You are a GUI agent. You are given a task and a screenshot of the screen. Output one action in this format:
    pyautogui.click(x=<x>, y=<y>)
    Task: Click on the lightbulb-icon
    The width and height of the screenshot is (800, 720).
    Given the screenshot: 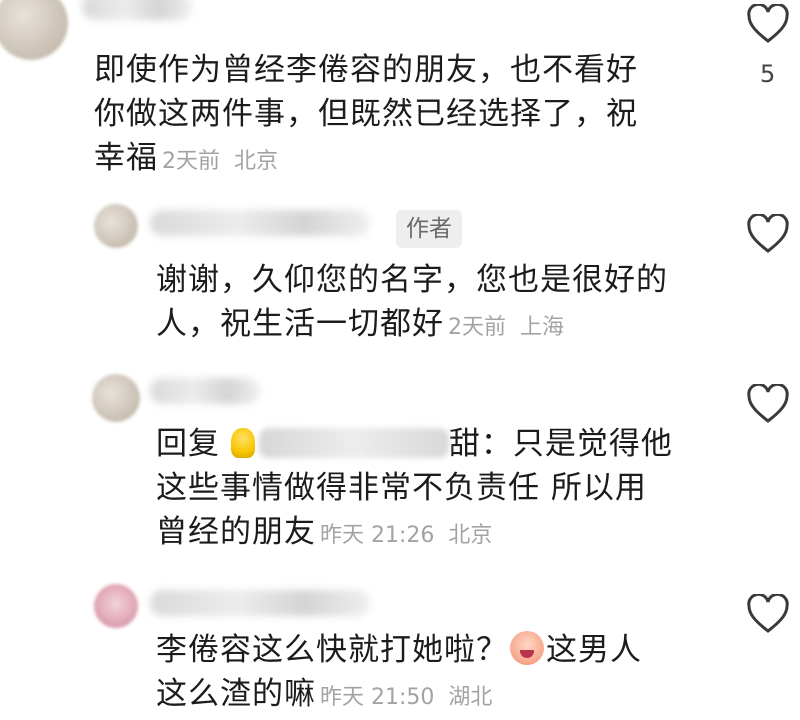 What is the action you would take?
    pyautogui.click(x=242, y=443)
    